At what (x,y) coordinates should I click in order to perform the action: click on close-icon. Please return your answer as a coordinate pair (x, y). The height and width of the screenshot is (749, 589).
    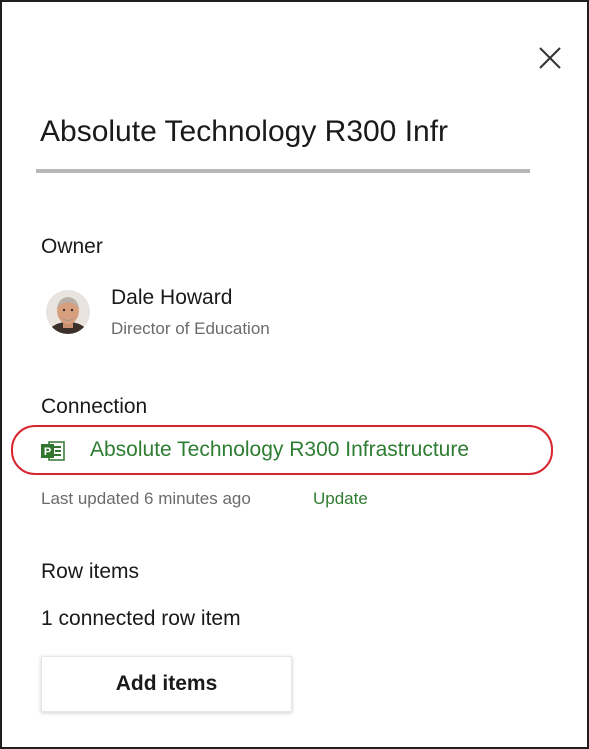
    Looking at the image, I should click on (550, 58).